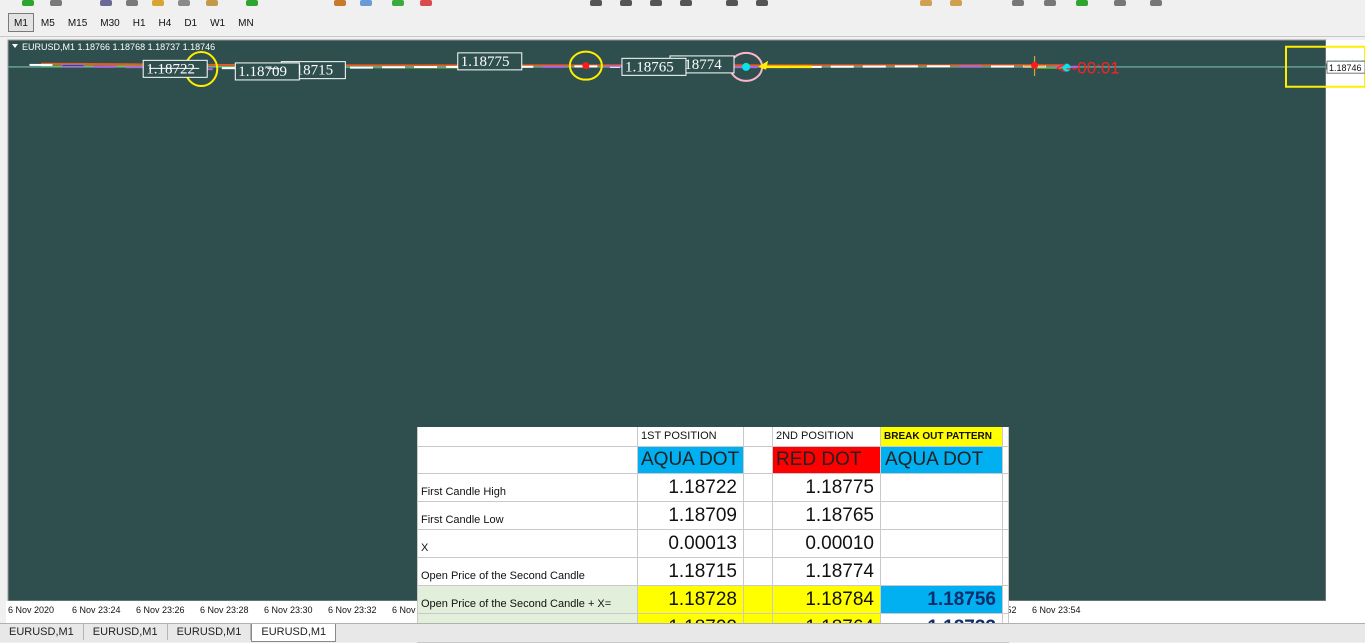  I want to click on price-axis, so click(1345, 320).